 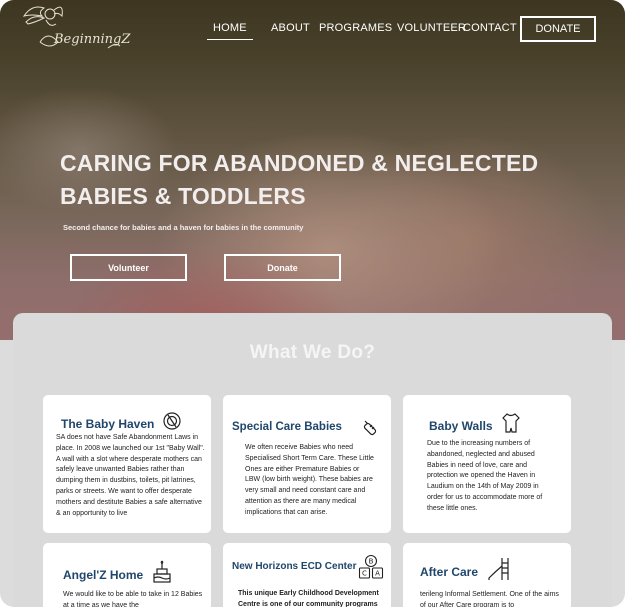 What do you see at coordinates (461, 426) in the screenshot?
I see `card-title: Baby Walls` at bounding box center [461, 426].